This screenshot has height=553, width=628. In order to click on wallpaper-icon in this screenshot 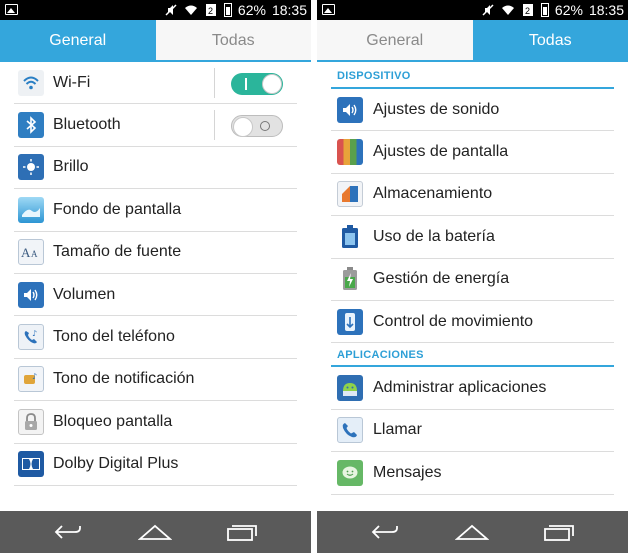, I will do `click(31, 209)`.